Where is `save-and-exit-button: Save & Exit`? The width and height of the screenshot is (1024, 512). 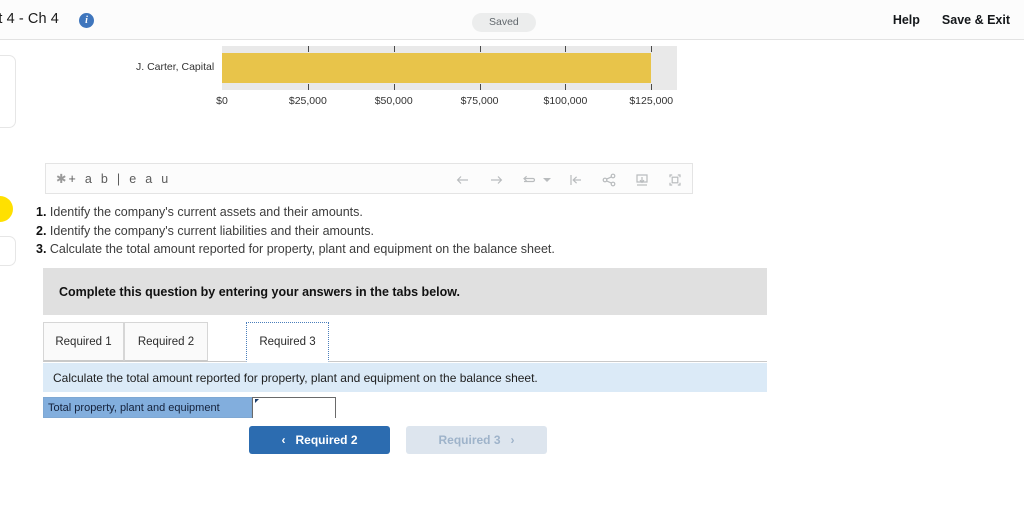
save-and-exit-button: Save & Exit is located at coordinates (976, 20).